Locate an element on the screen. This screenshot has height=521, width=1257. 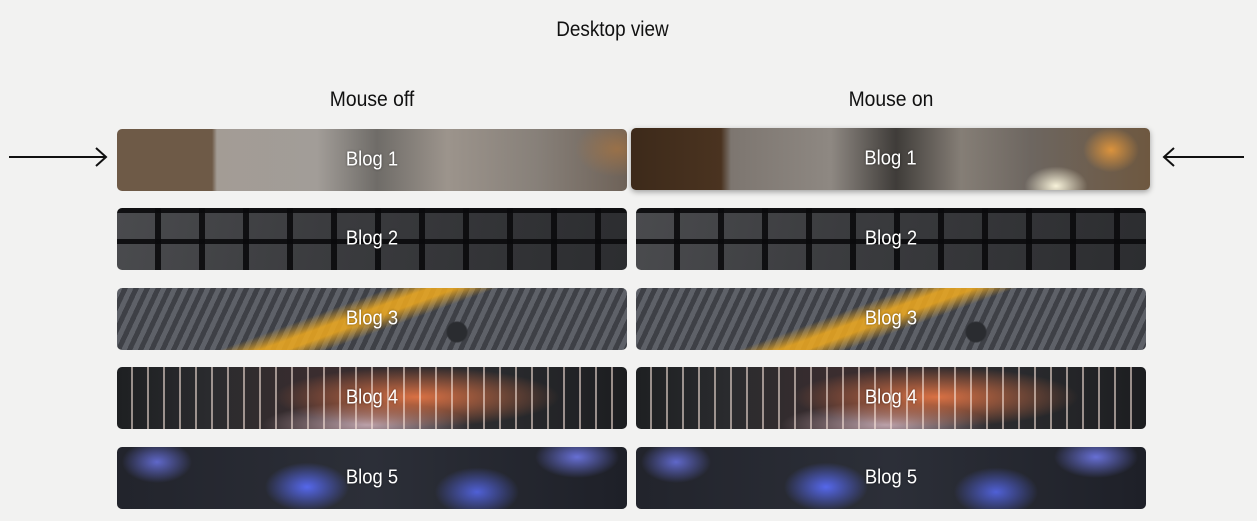
blog-card-1-hovered: Blog 1 is located at coordinates (890, 159).